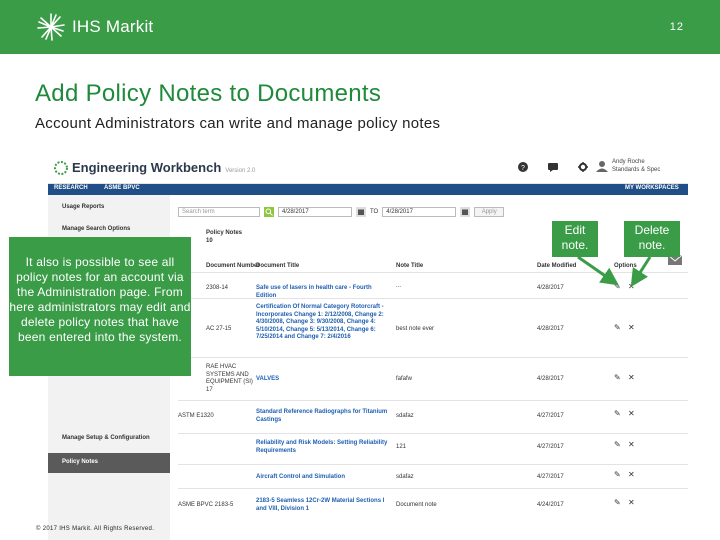 This screenshot has width=720, height=540. I want to click on cell-note-title: fafafw, so click(404, 379).